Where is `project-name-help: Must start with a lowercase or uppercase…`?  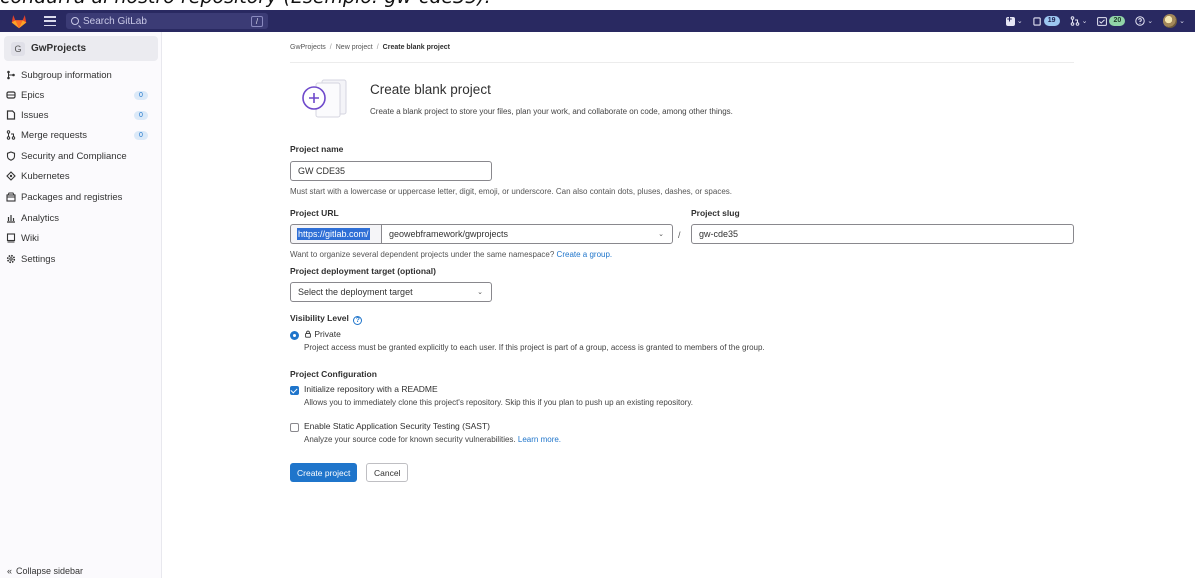 project-name-help: Must start with a lowercase or uppercase… is located at coordinates (511, 191).